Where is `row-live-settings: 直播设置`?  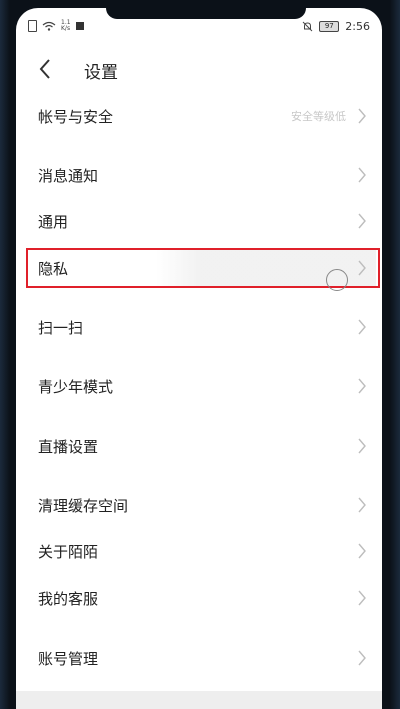 row-live-settings: 直播设置 is located at coordinates (199, 446).